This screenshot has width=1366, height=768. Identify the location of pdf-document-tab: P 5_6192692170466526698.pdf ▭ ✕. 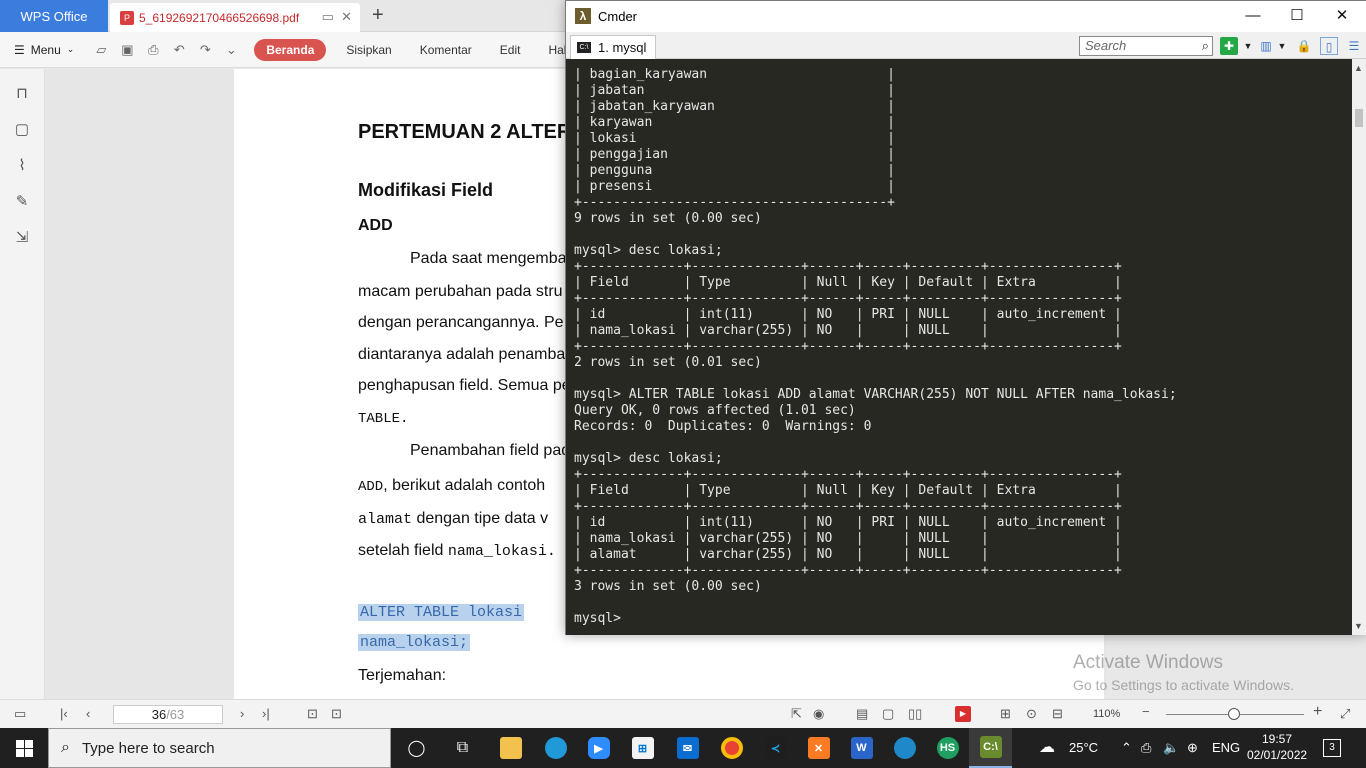
(235, 17).